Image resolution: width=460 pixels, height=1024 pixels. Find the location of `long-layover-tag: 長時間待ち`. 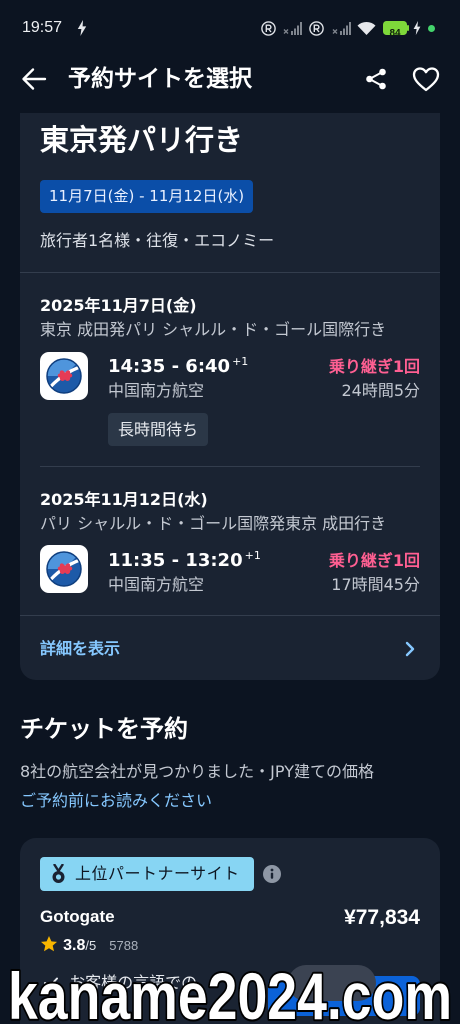

long-layover-tag: 長時間待ち is located at coordinates (158, 429).